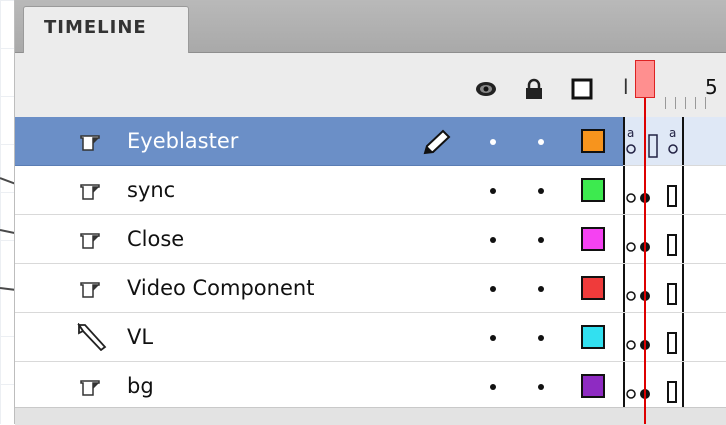  Describe the element at coordinates (370, 416) in the screenshot. I see `timeline-footer` at that location.